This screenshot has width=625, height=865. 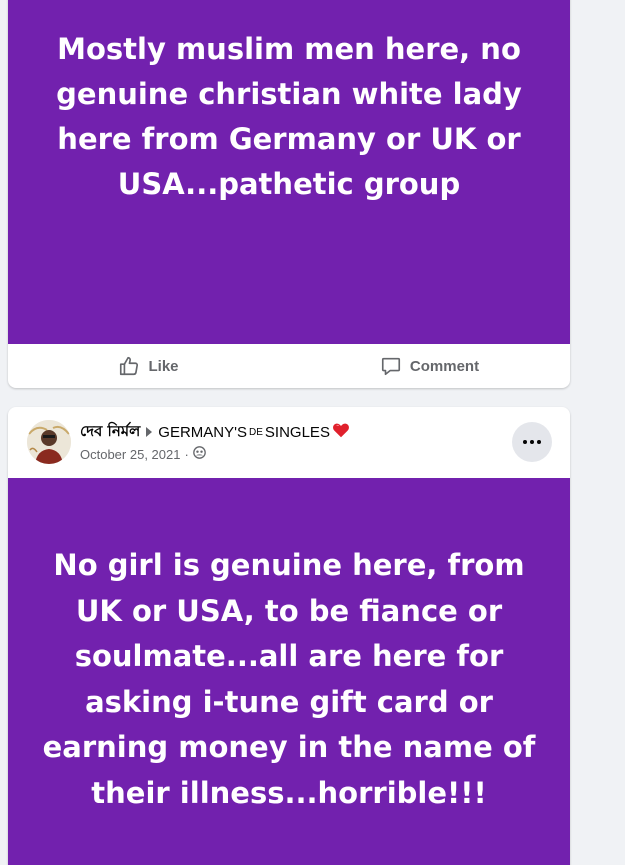 I want to click on heart-icon, so click(x=341, y=432).